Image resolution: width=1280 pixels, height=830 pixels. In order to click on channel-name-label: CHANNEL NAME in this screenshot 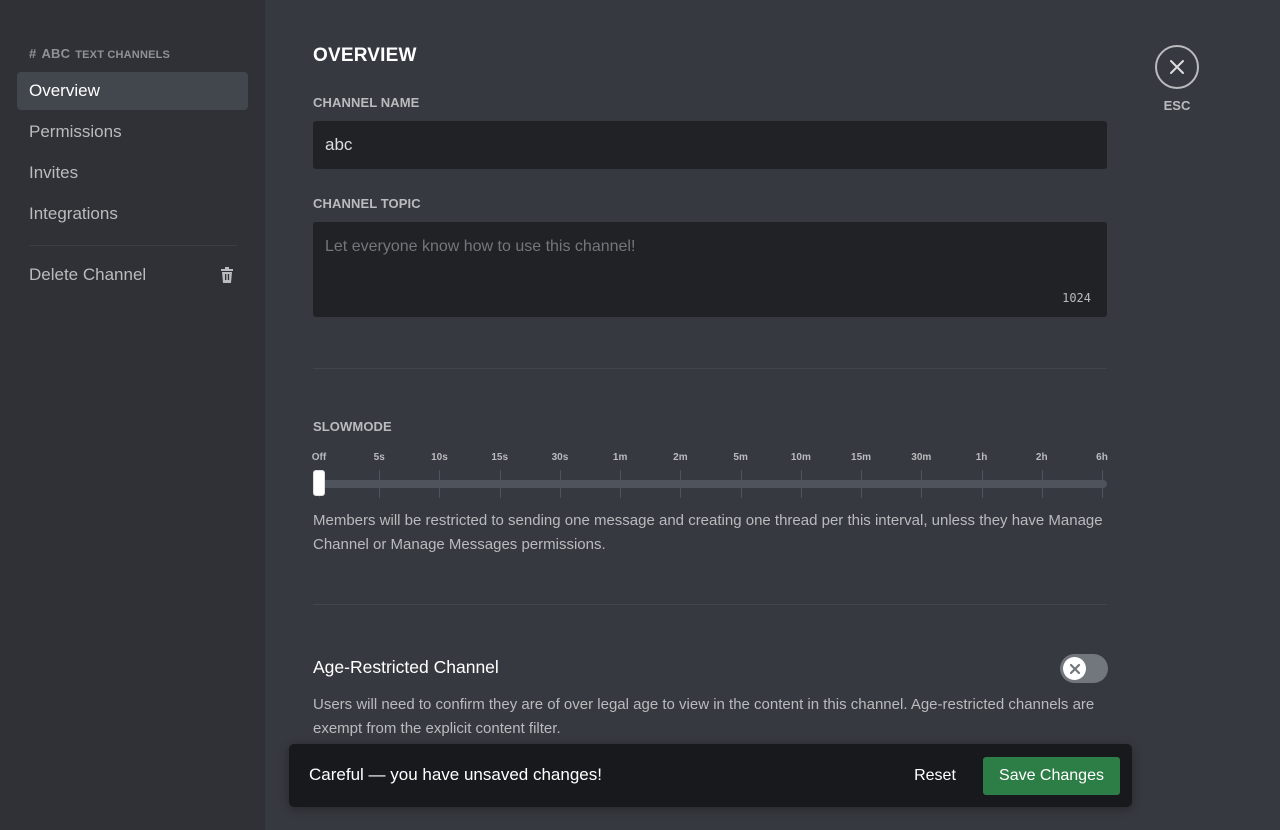, I will do `click(366, 102)`.